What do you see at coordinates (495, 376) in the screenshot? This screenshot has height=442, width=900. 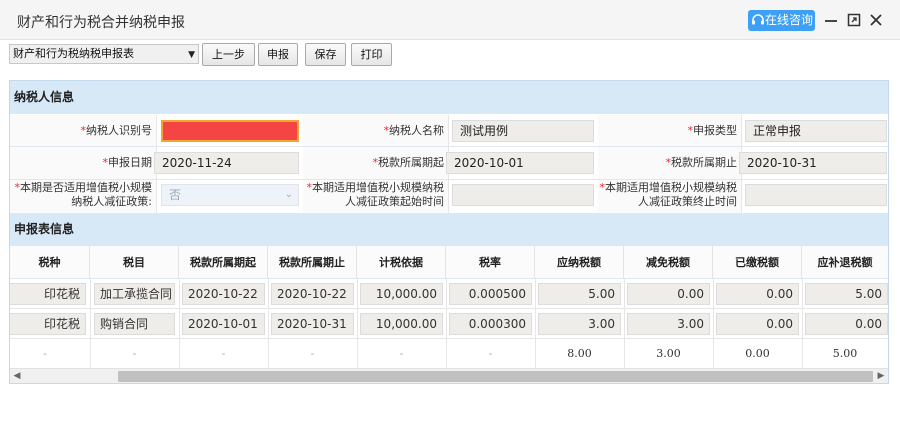 I see `scrollbar-thumb` at bounding box center [495, 376].